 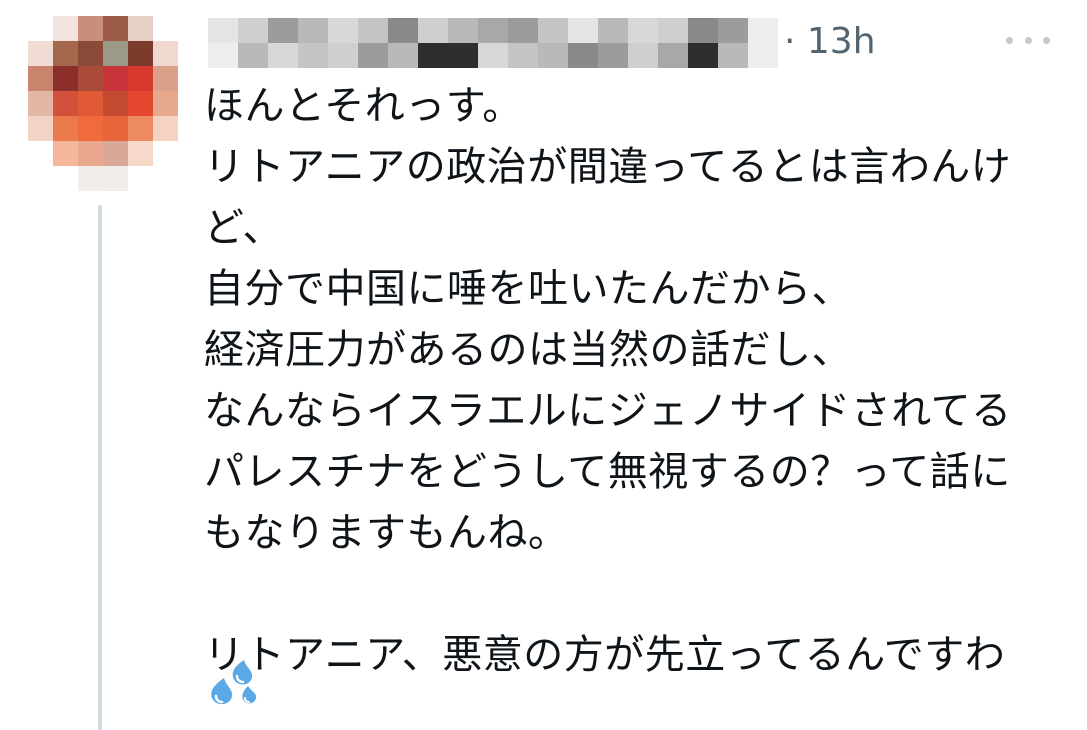 I want to click on sweat-droplets-icon, so click(x=234, y=682).